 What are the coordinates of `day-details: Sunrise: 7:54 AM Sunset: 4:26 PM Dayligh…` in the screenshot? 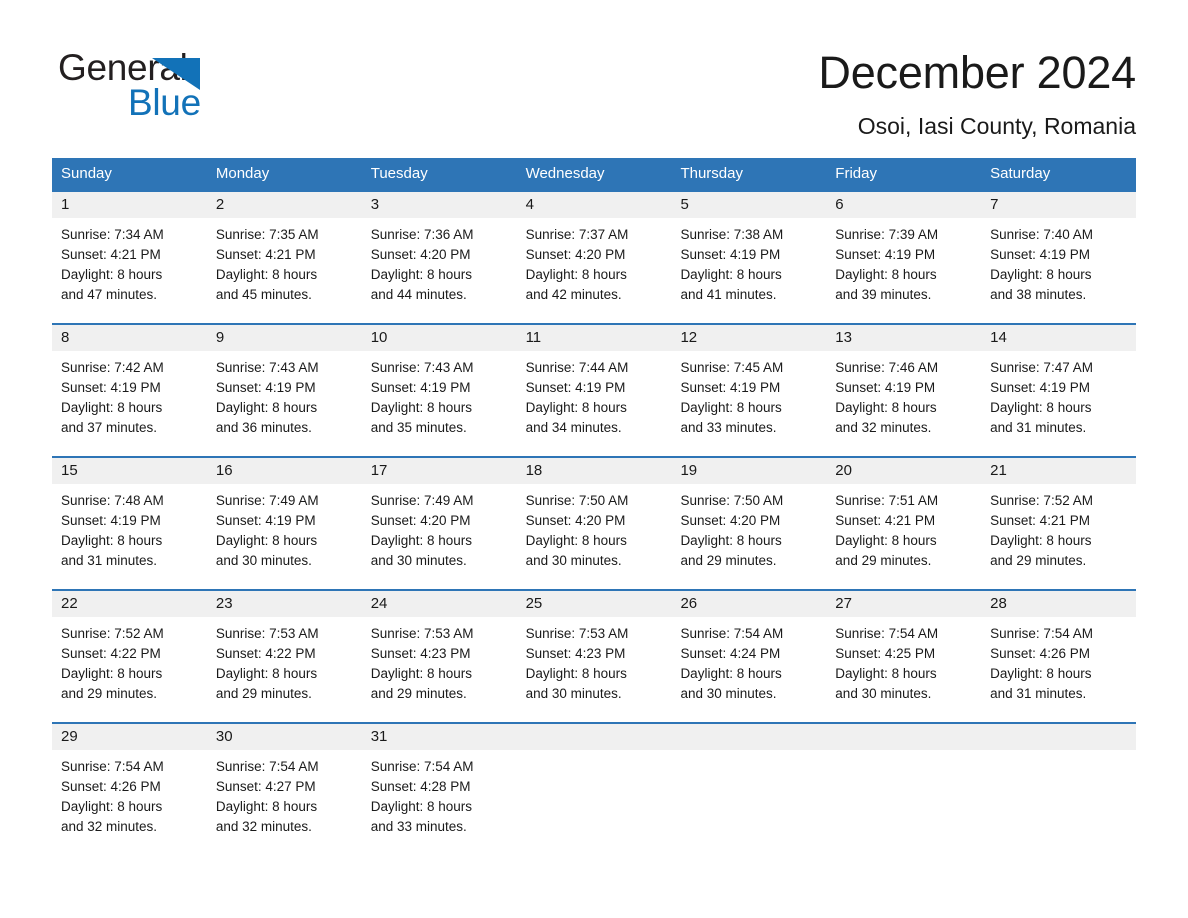 It's located at (1058, 660).